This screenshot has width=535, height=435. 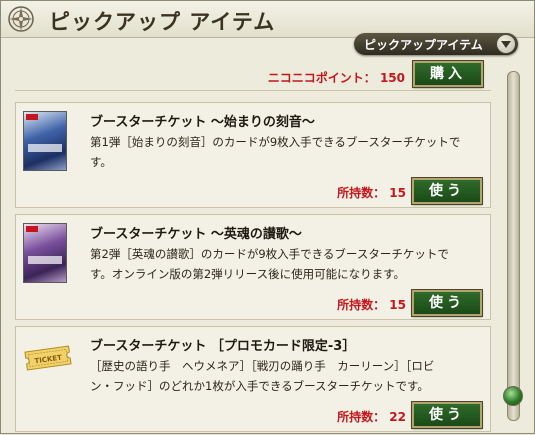 What do you see at coordinates (253, 74) in the screenshot?
I see `points-row: ニコニコポイント： 150 購入` at bounding box center [253, 74].